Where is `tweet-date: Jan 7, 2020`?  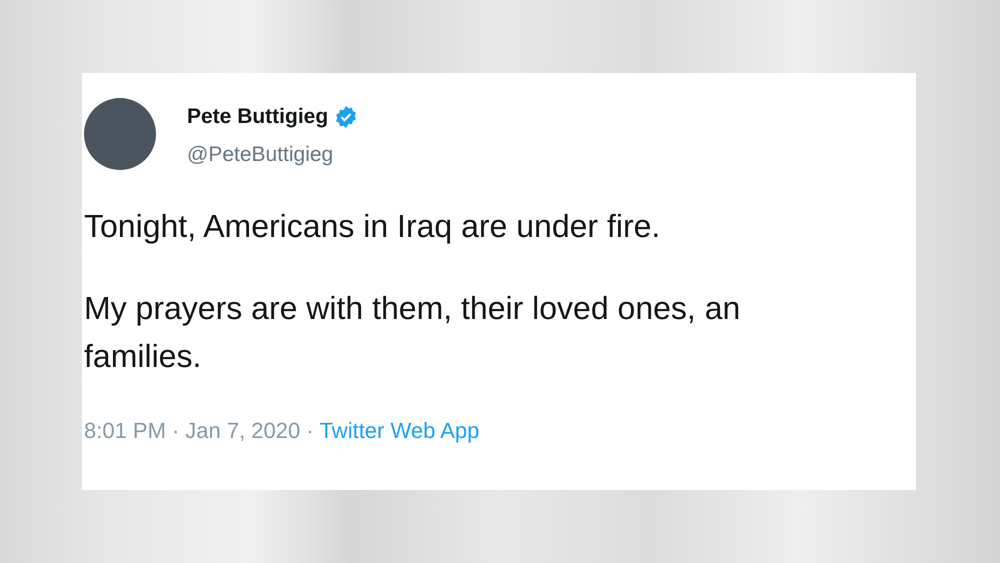
tweet-date: Jan 7, 2020 is located at coordinates (242, 431).